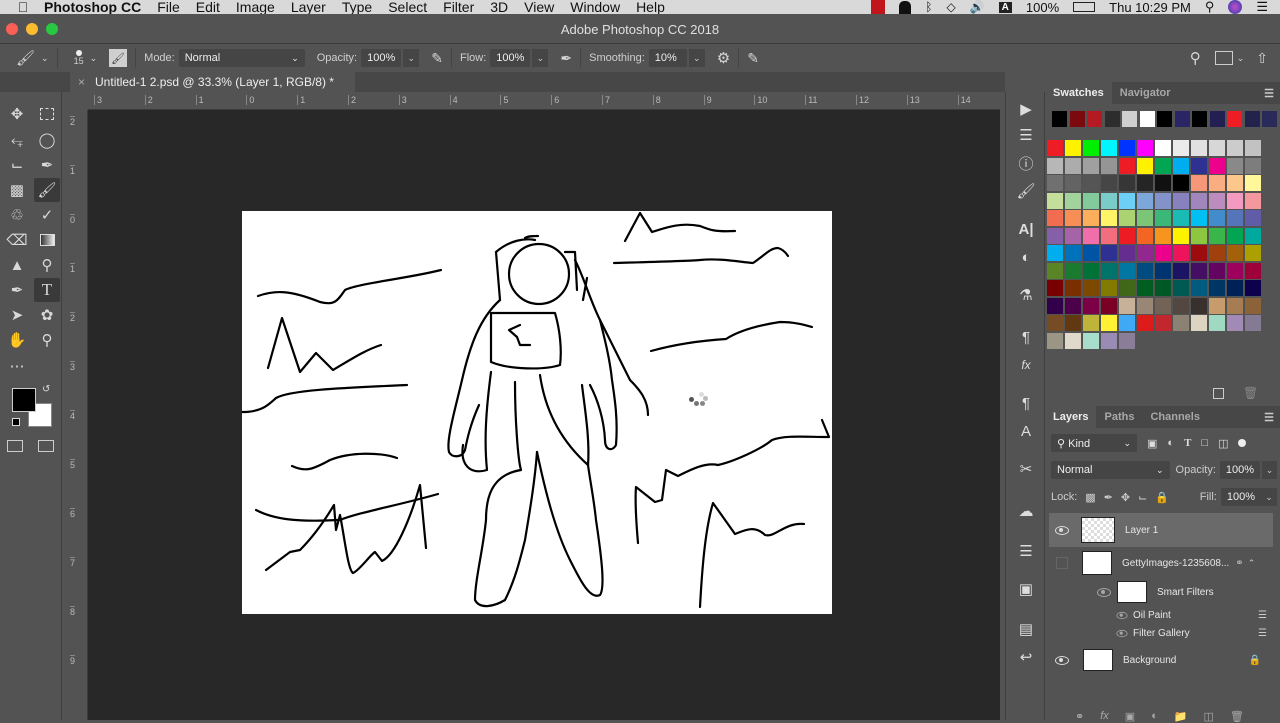  What do you see at coordinates (24, 400) in the screenshot?
I see `foreground-color-swatch` at bounding box center [24, 400].